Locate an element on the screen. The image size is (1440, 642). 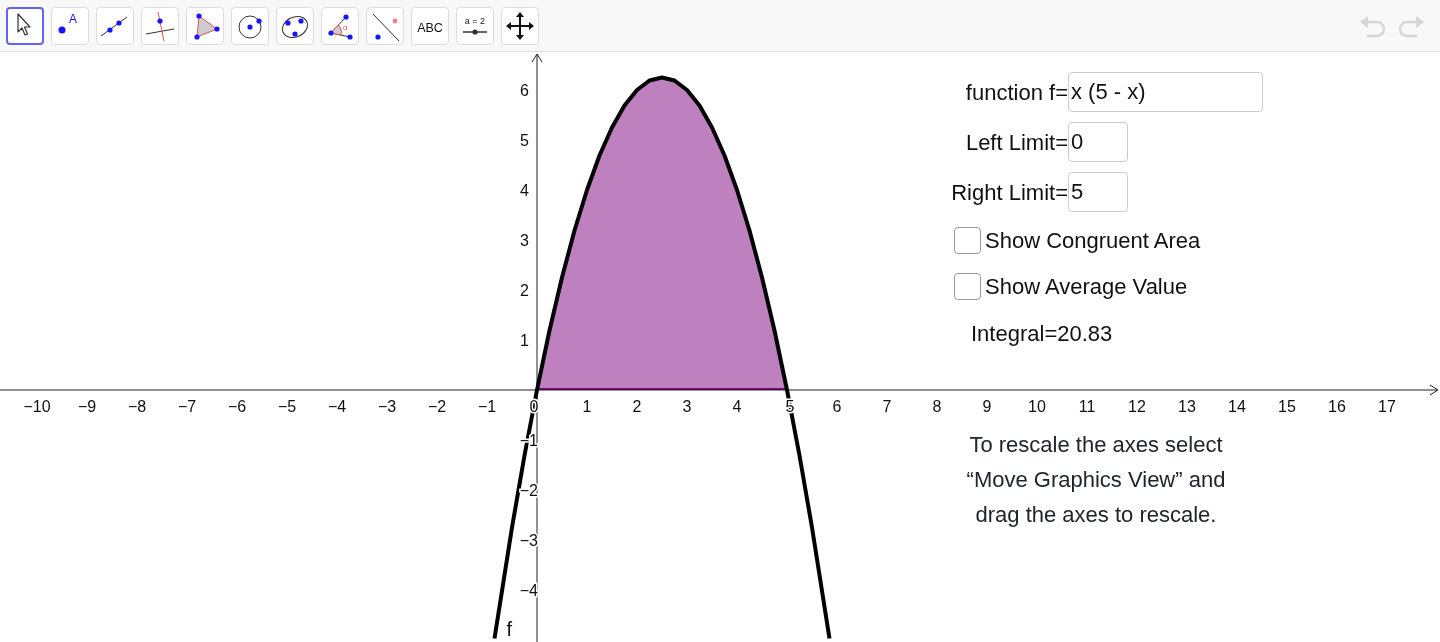
curve-label: f is located at coordinates (509, 629).